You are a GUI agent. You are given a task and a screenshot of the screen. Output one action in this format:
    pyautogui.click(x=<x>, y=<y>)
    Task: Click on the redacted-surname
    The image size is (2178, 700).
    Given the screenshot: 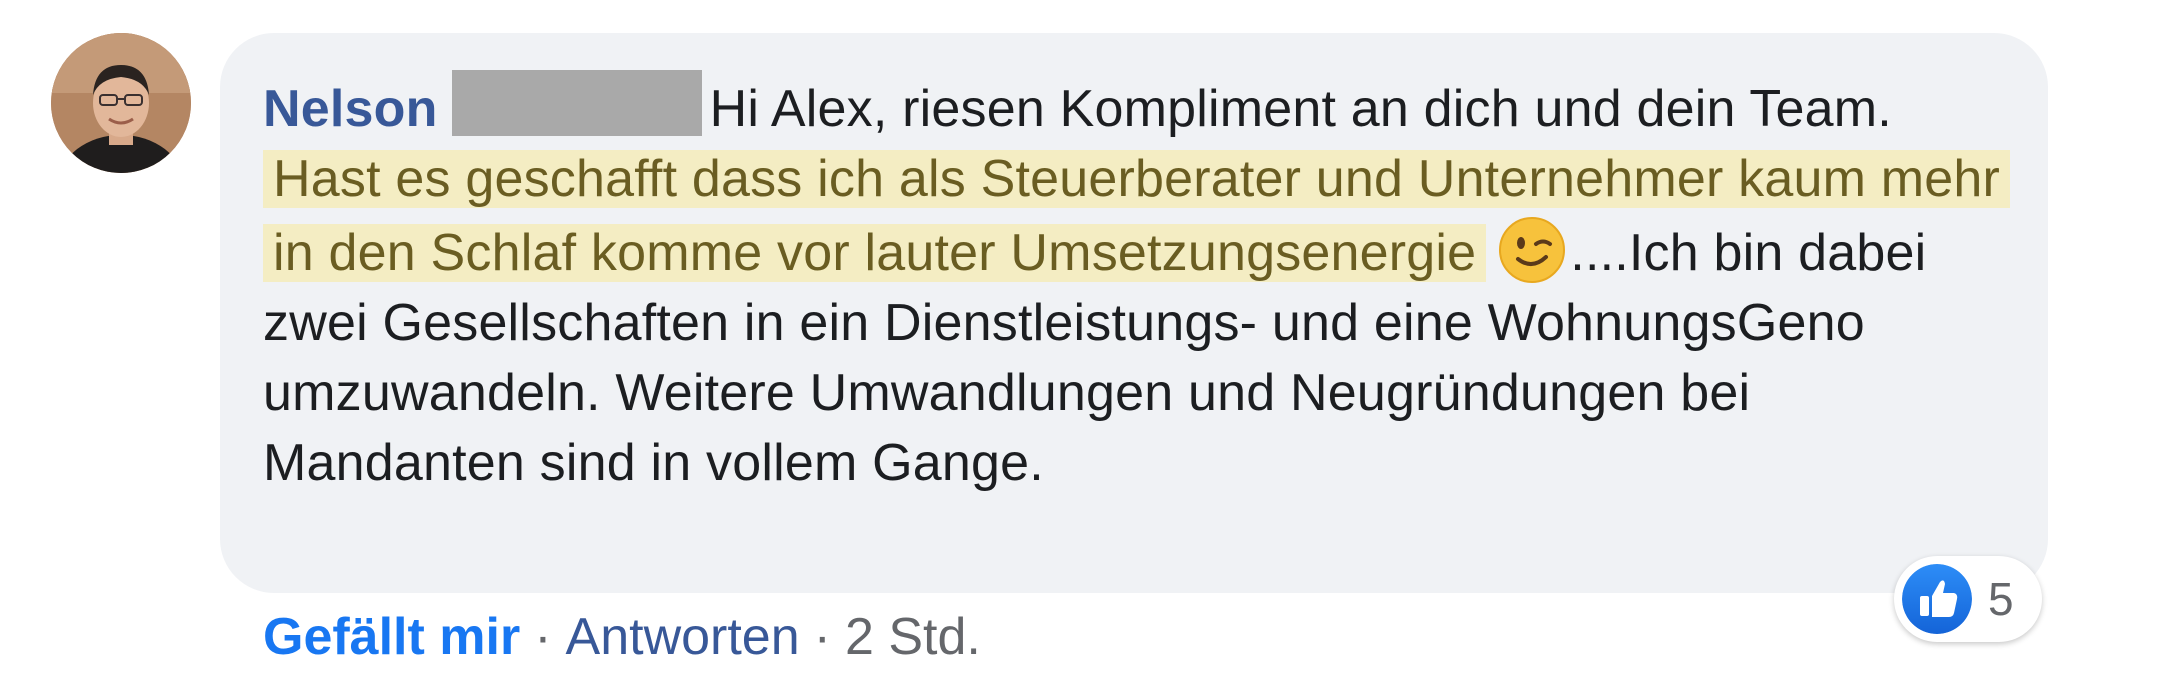 What is the action you would take?
    pyautogui.click(x=576, y=103)
    